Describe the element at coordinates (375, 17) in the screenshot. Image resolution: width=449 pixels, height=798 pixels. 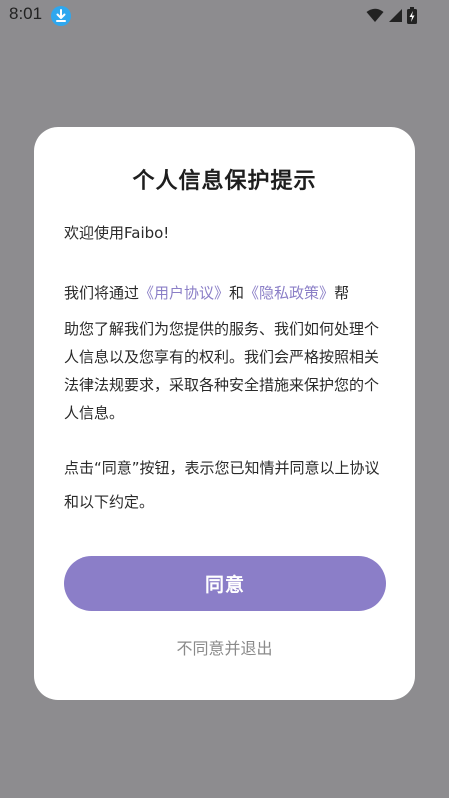
I see `wifi-icon` at that location.